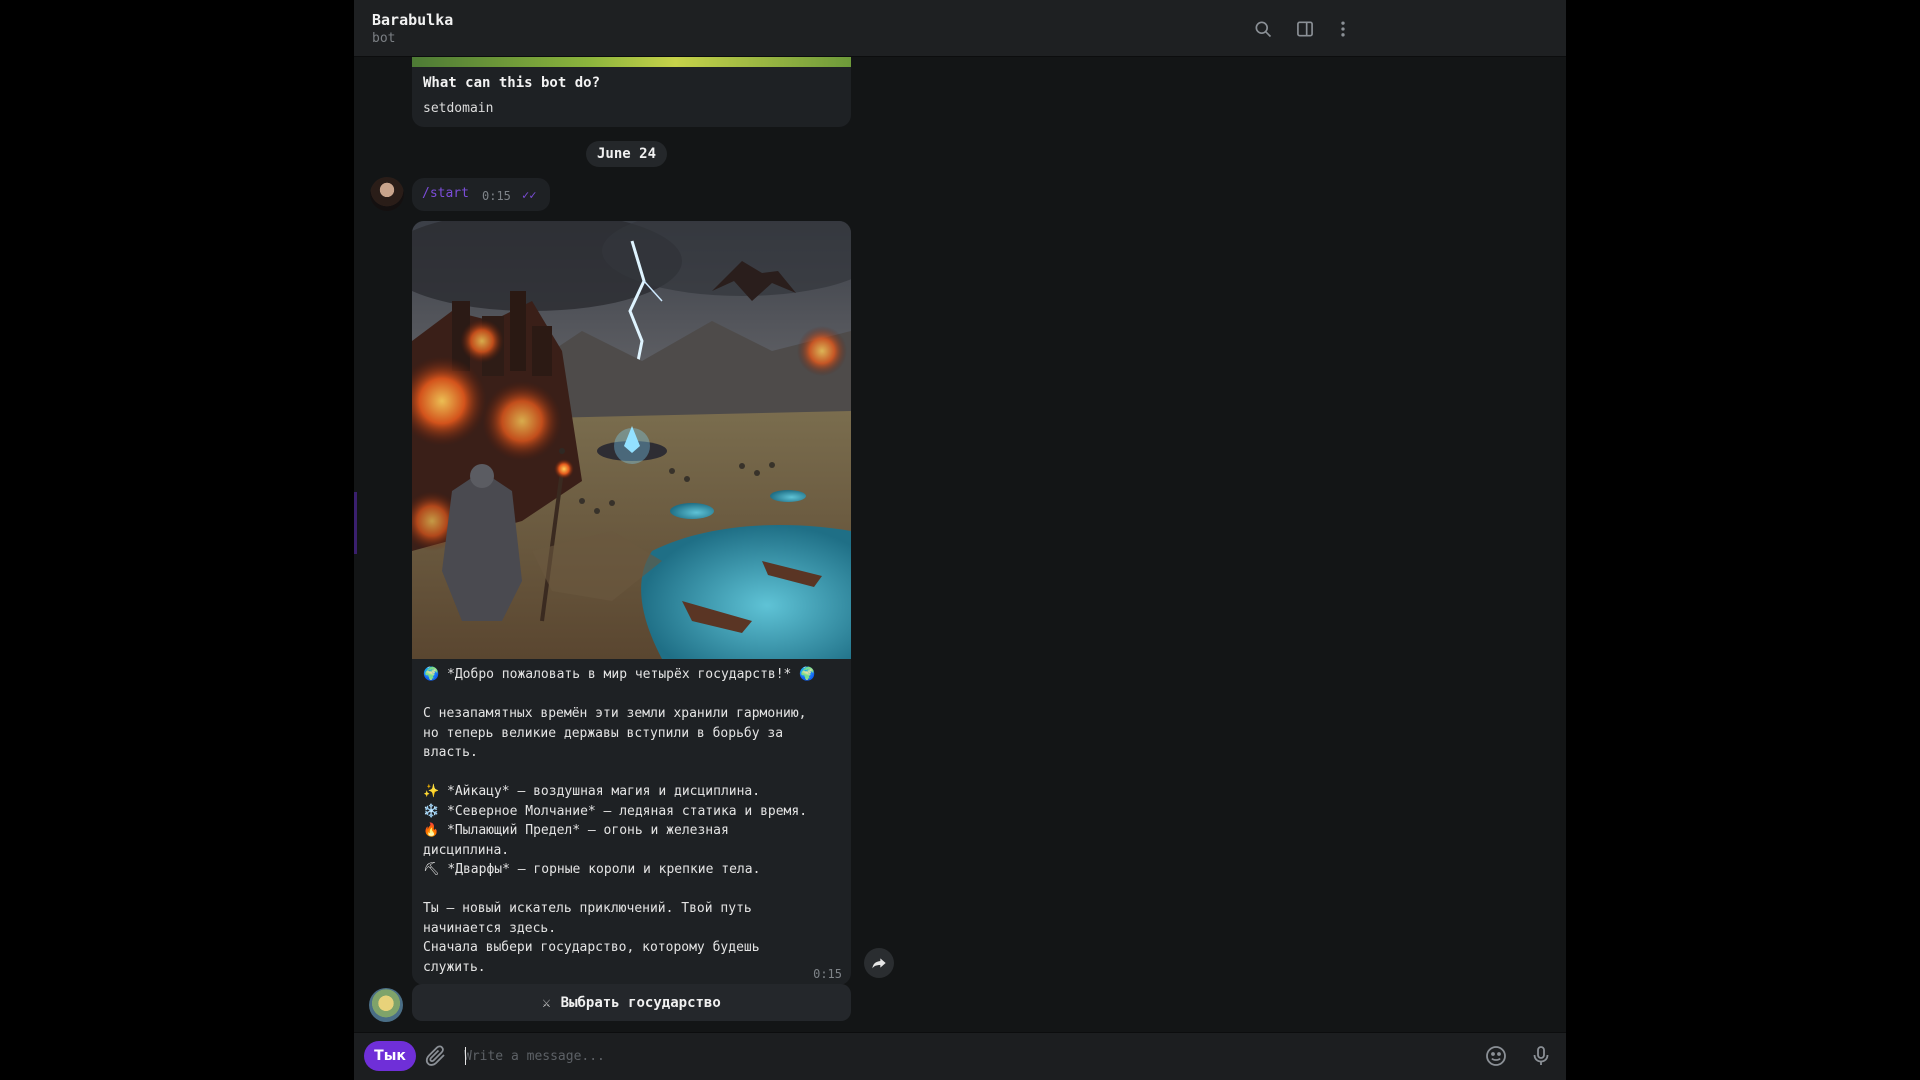  Describe the element at coordinates (390, 1056) in the screenshot. I see `bot-menu-button: Тык` at that location.